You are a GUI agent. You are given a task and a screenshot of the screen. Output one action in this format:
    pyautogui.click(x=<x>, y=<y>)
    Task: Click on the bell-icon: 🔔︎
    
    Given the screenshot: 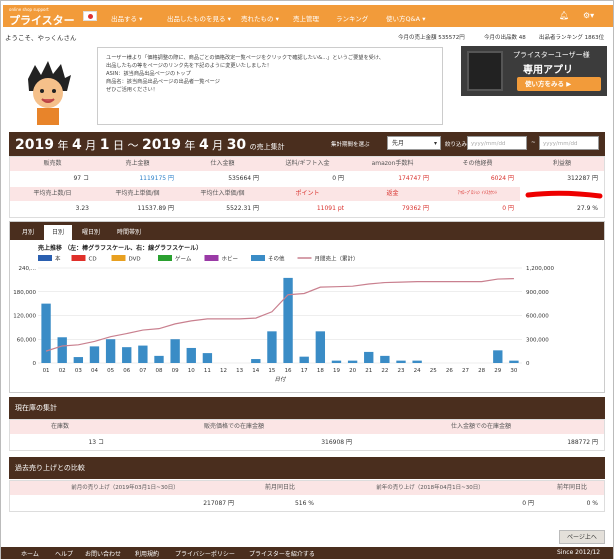 What is the action you would take?
    pyautogui.click(x=564, y=15)
    